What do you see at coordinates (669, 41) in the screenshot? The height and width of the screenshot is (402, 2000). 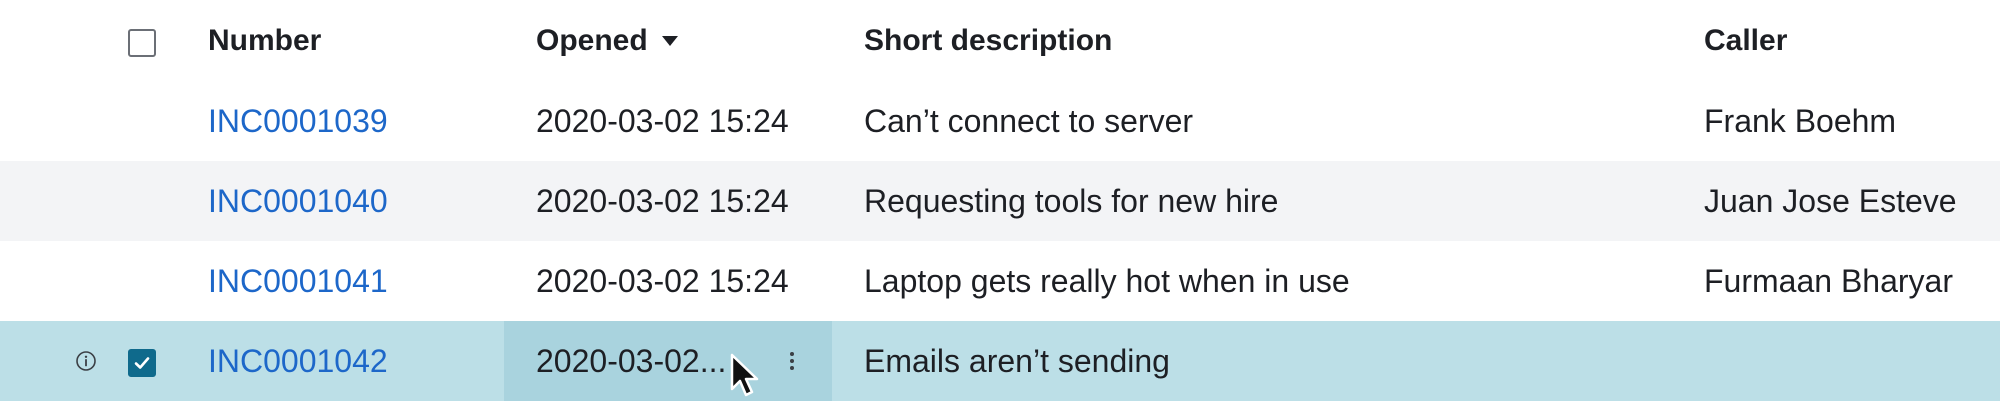 I see `sort-descending-icon` at bounding box center [669, 41].